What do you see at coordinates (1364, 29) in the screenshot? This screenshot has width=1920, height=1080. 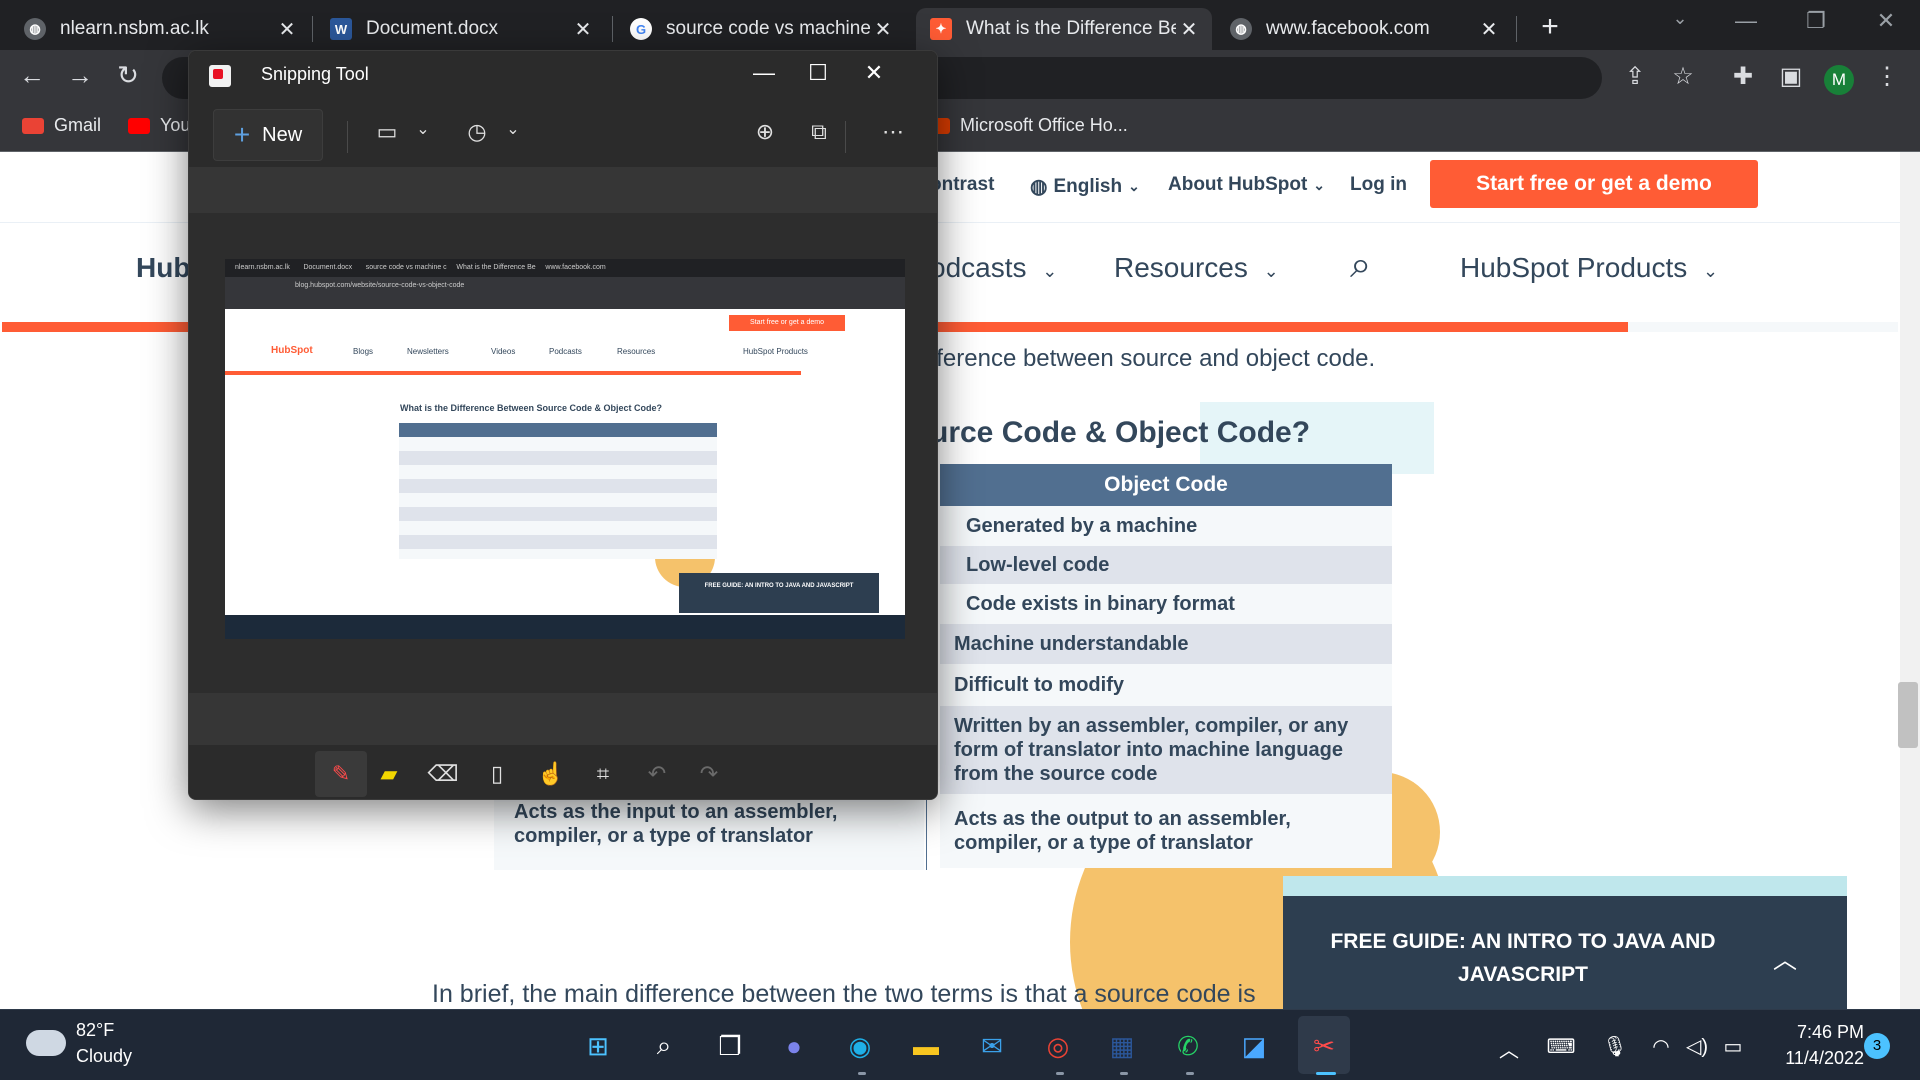 I see `tab-facebook: ◍ www.facebook.com ✕` at bounding box center [1364, 29].